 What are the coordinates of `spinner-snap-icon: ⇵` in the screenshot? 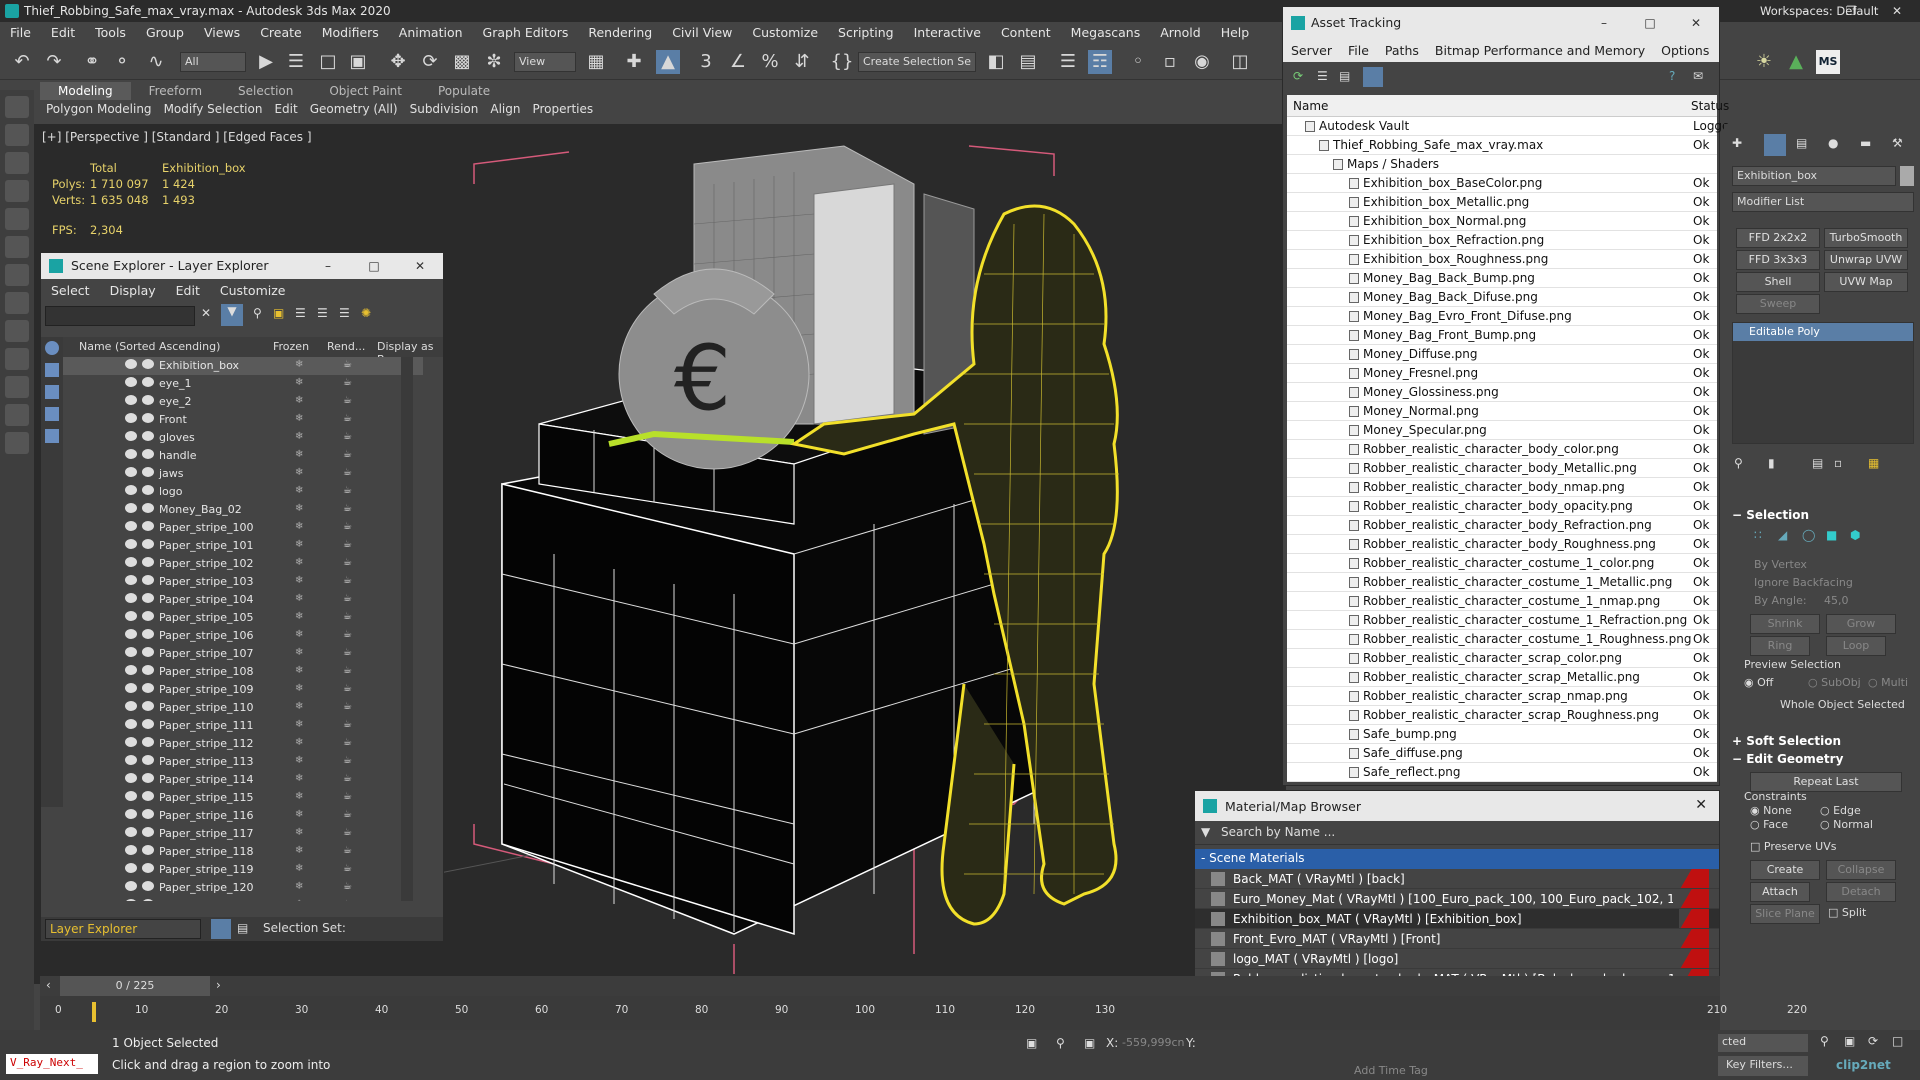 It's located at (802, 62).